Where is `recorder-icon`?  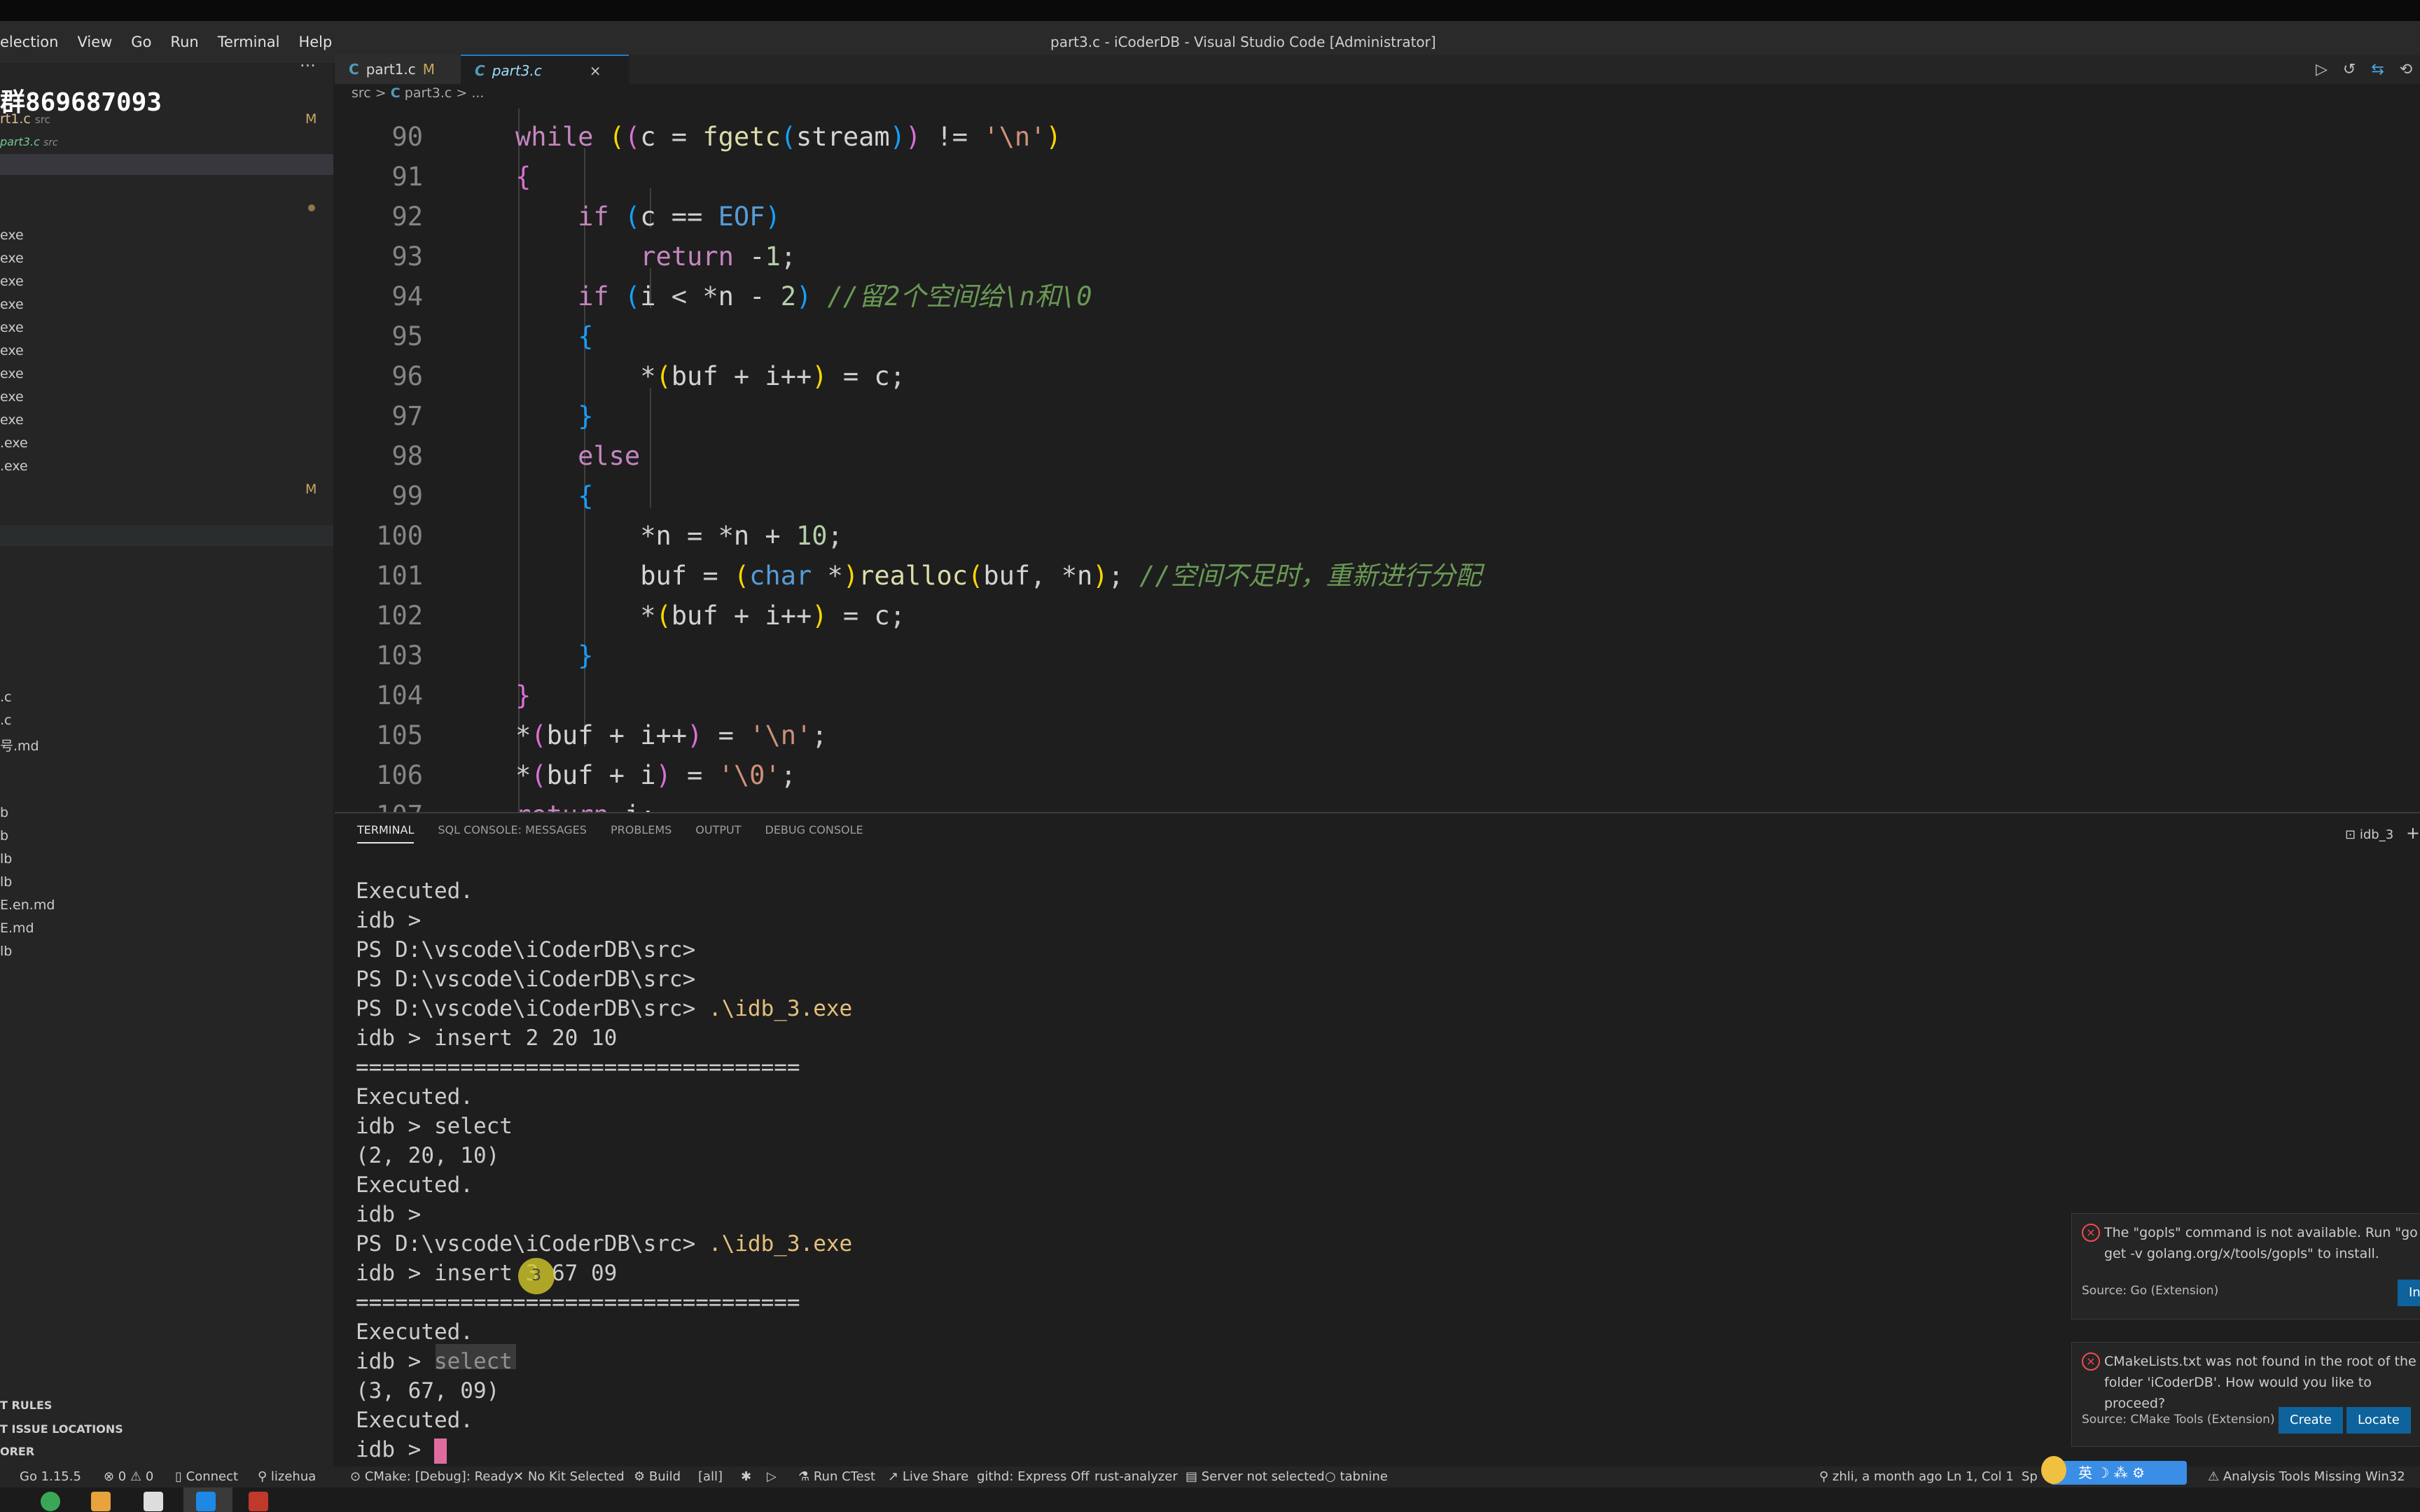 recorder-icon is located at coordinates (258, 1501).